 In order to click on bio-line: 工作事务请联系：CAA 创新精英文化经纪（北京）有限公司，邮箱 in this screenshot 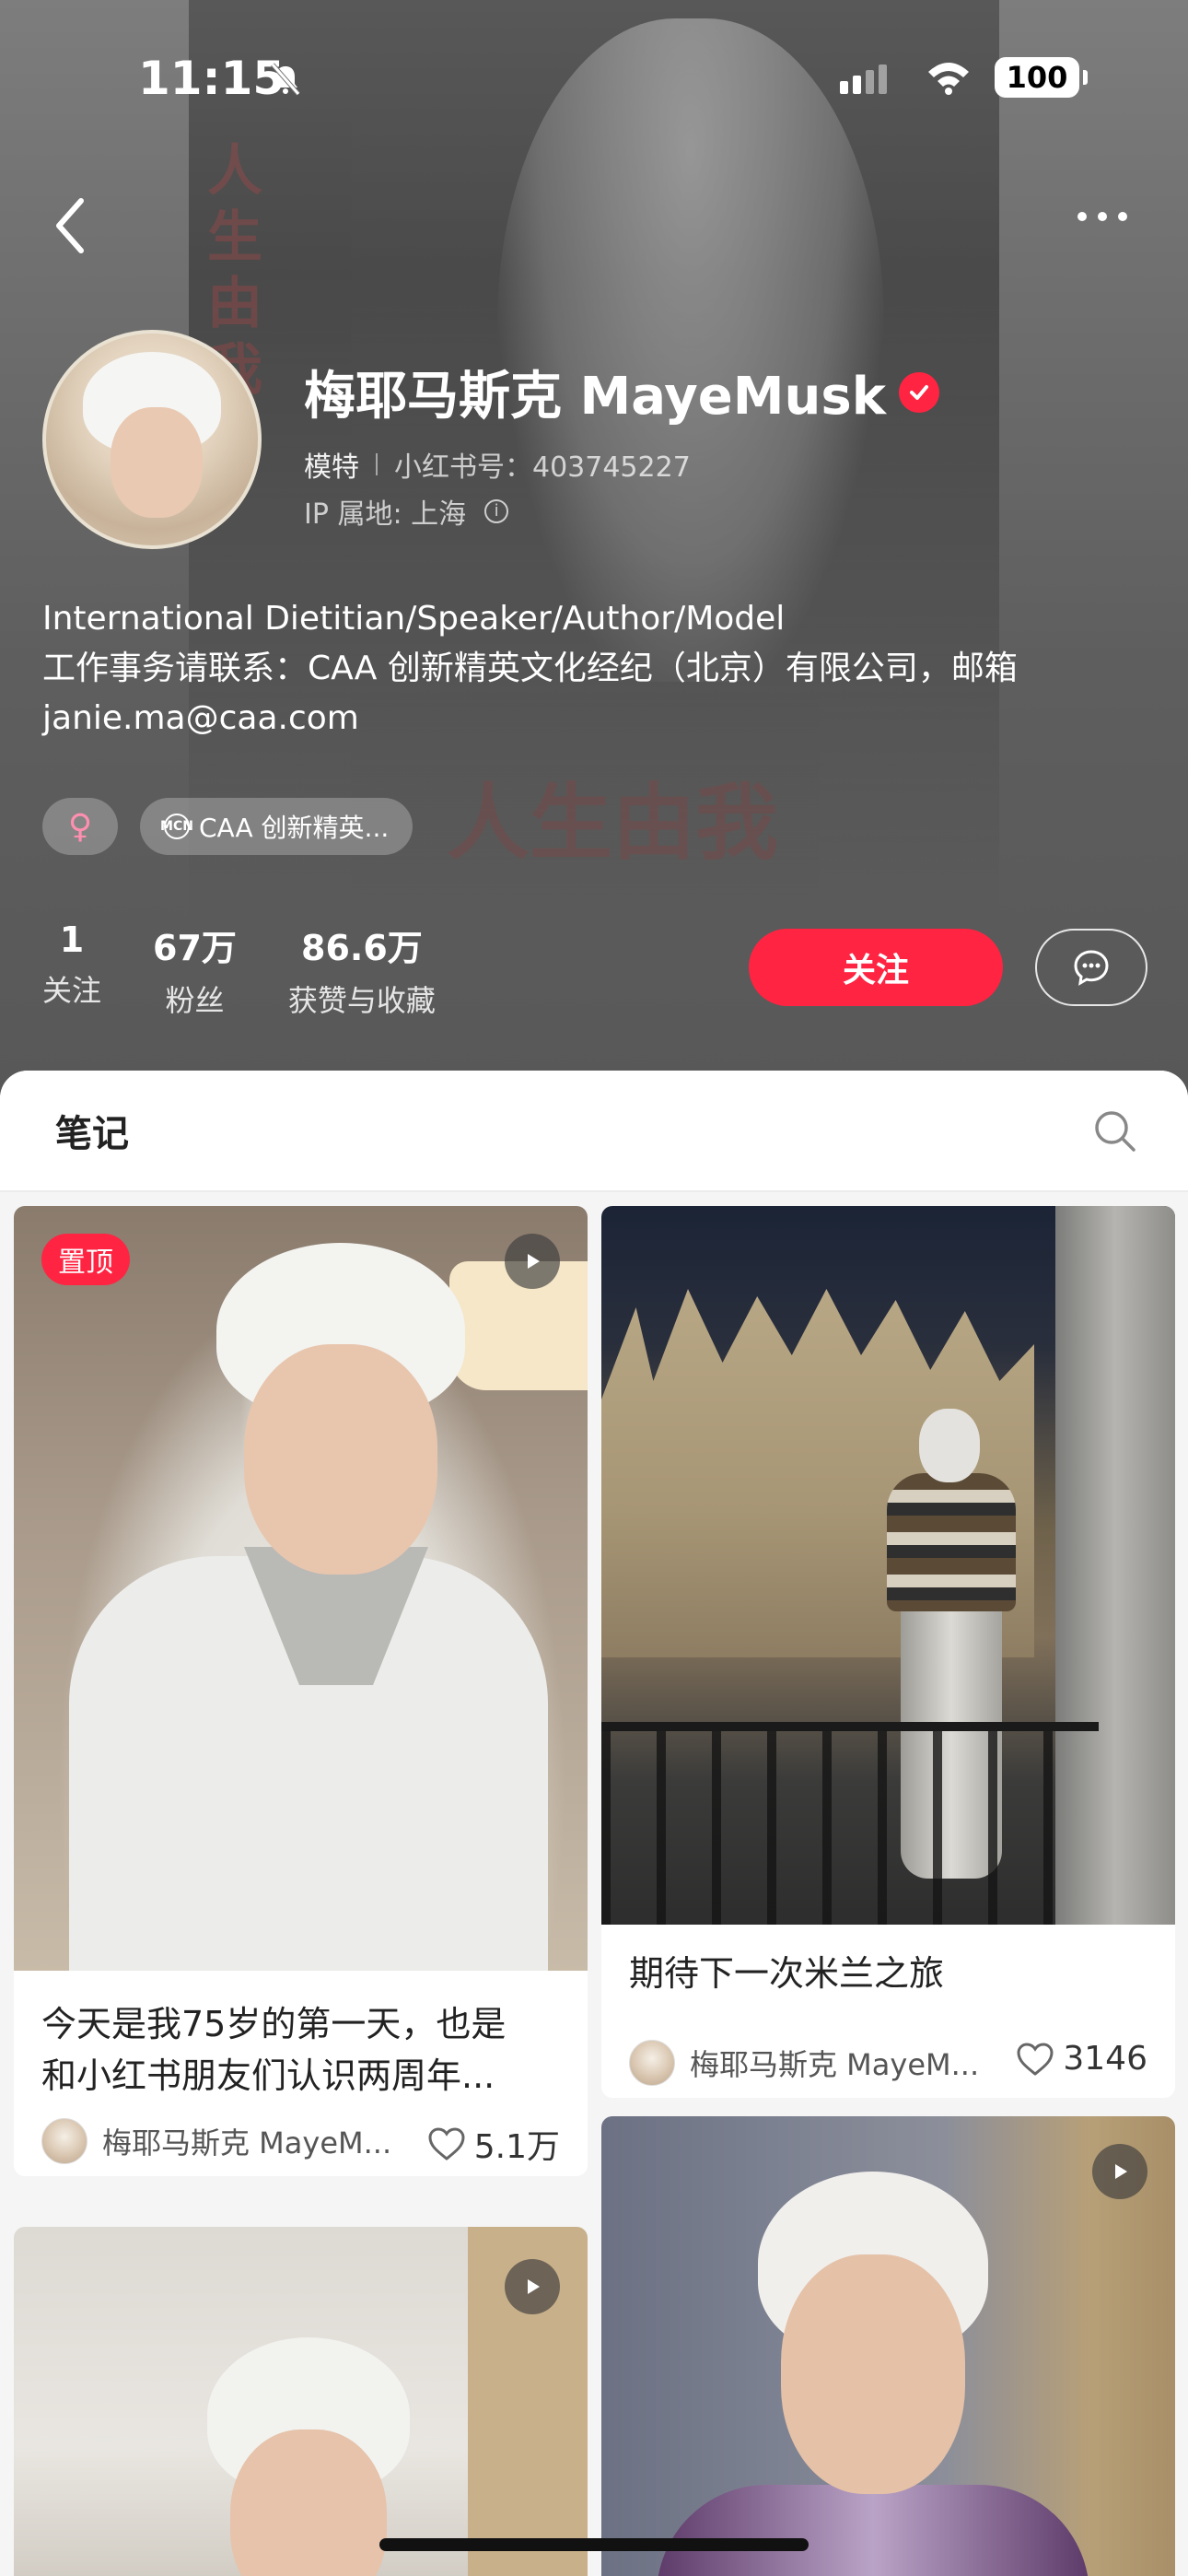, I will do `click(530, 668)`.